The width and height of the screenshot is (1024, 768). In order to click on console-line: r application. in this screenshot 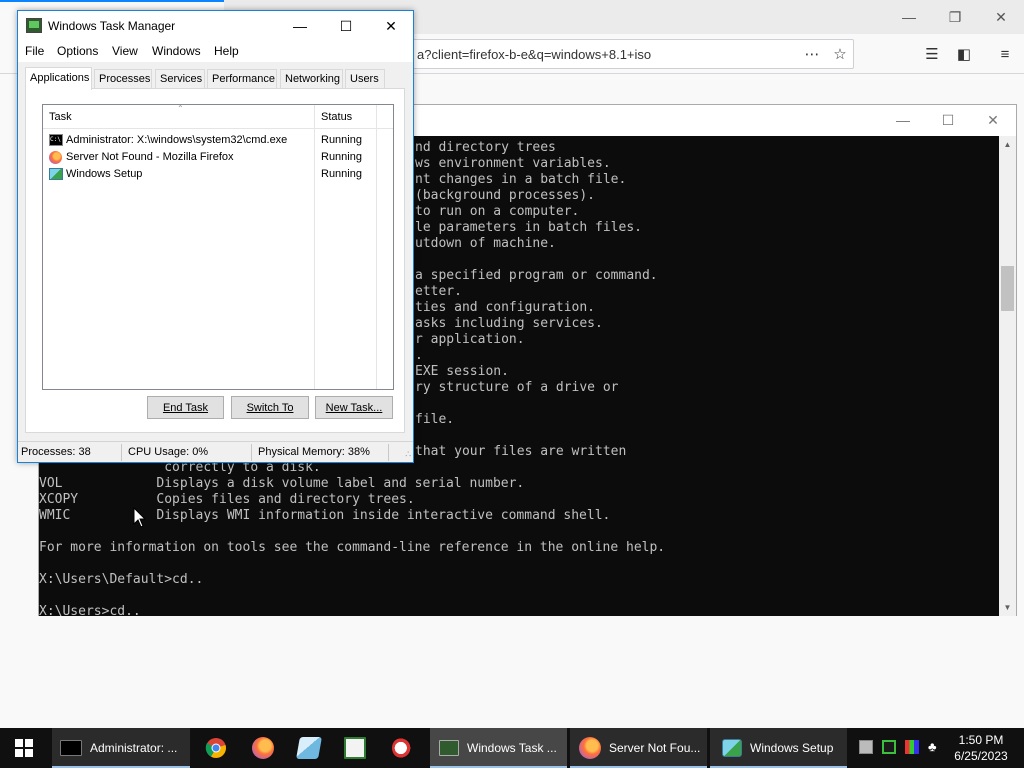, I will do `click(470, 339)`.